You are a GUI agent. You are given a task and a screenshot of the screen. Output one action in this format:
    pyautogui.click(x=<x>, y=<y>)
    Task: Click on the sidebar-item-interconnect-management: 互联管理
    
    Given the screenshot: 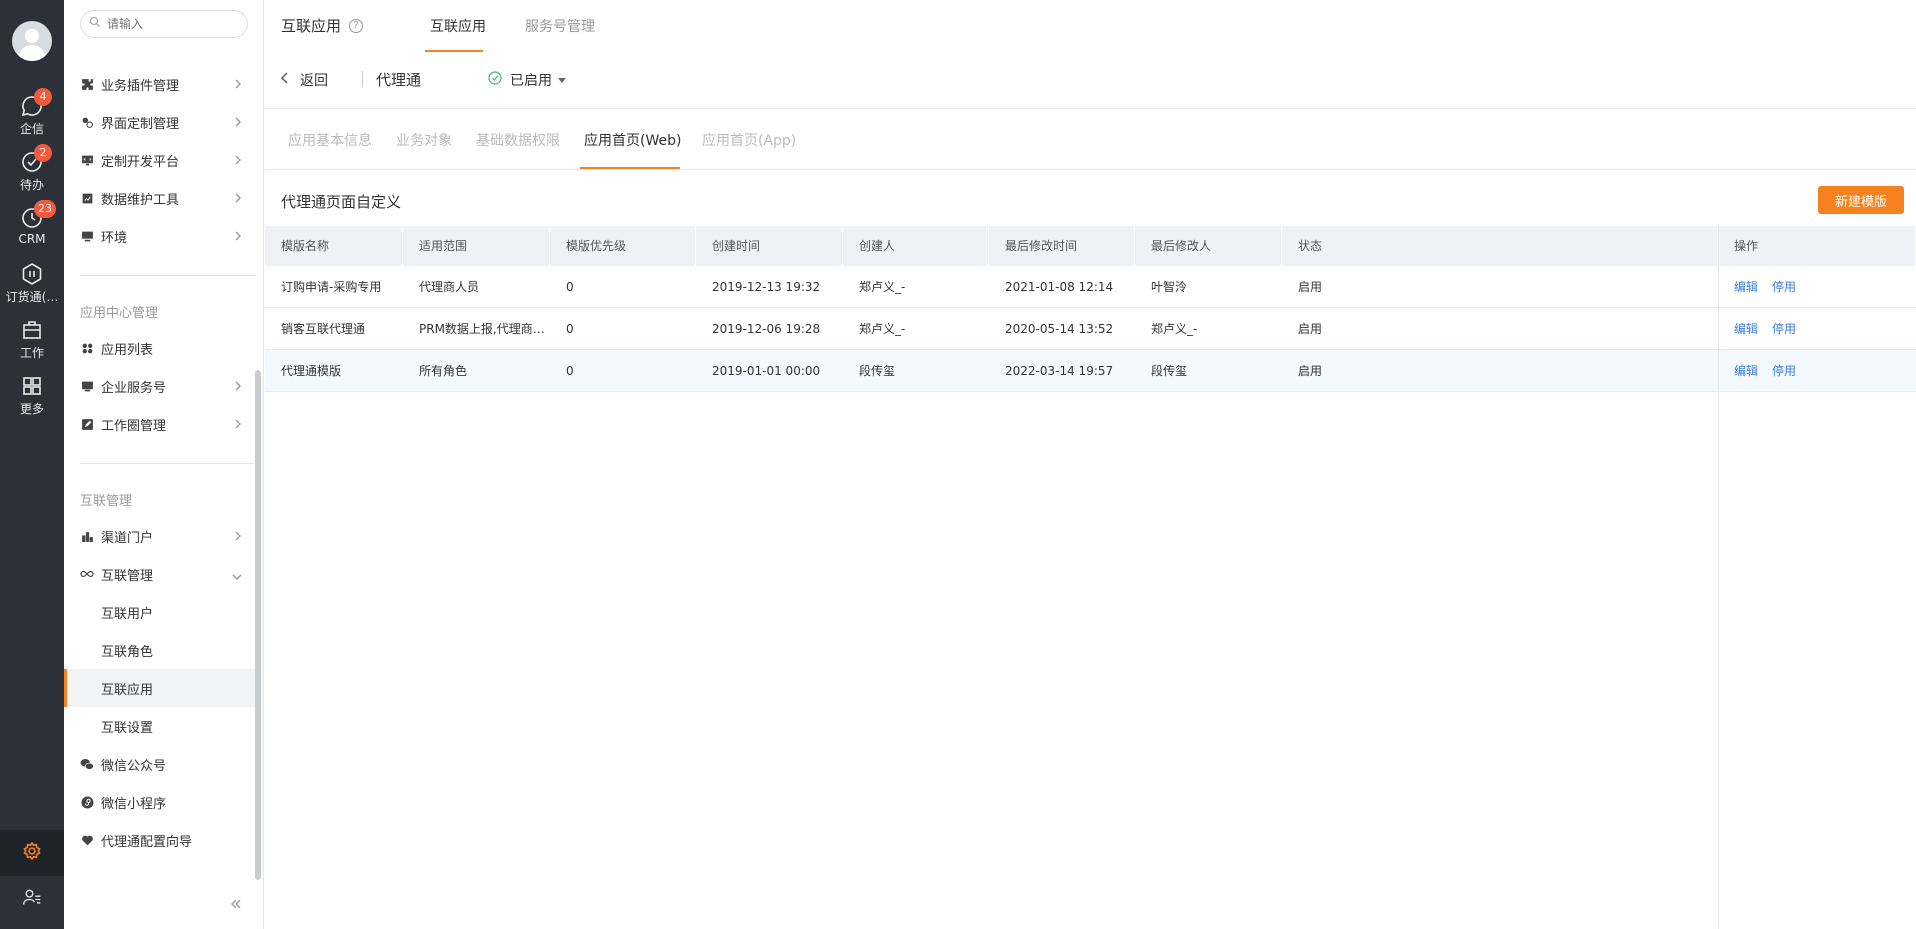 What is the action you would take?
    pyautogui.click(x=160, y=574)
    